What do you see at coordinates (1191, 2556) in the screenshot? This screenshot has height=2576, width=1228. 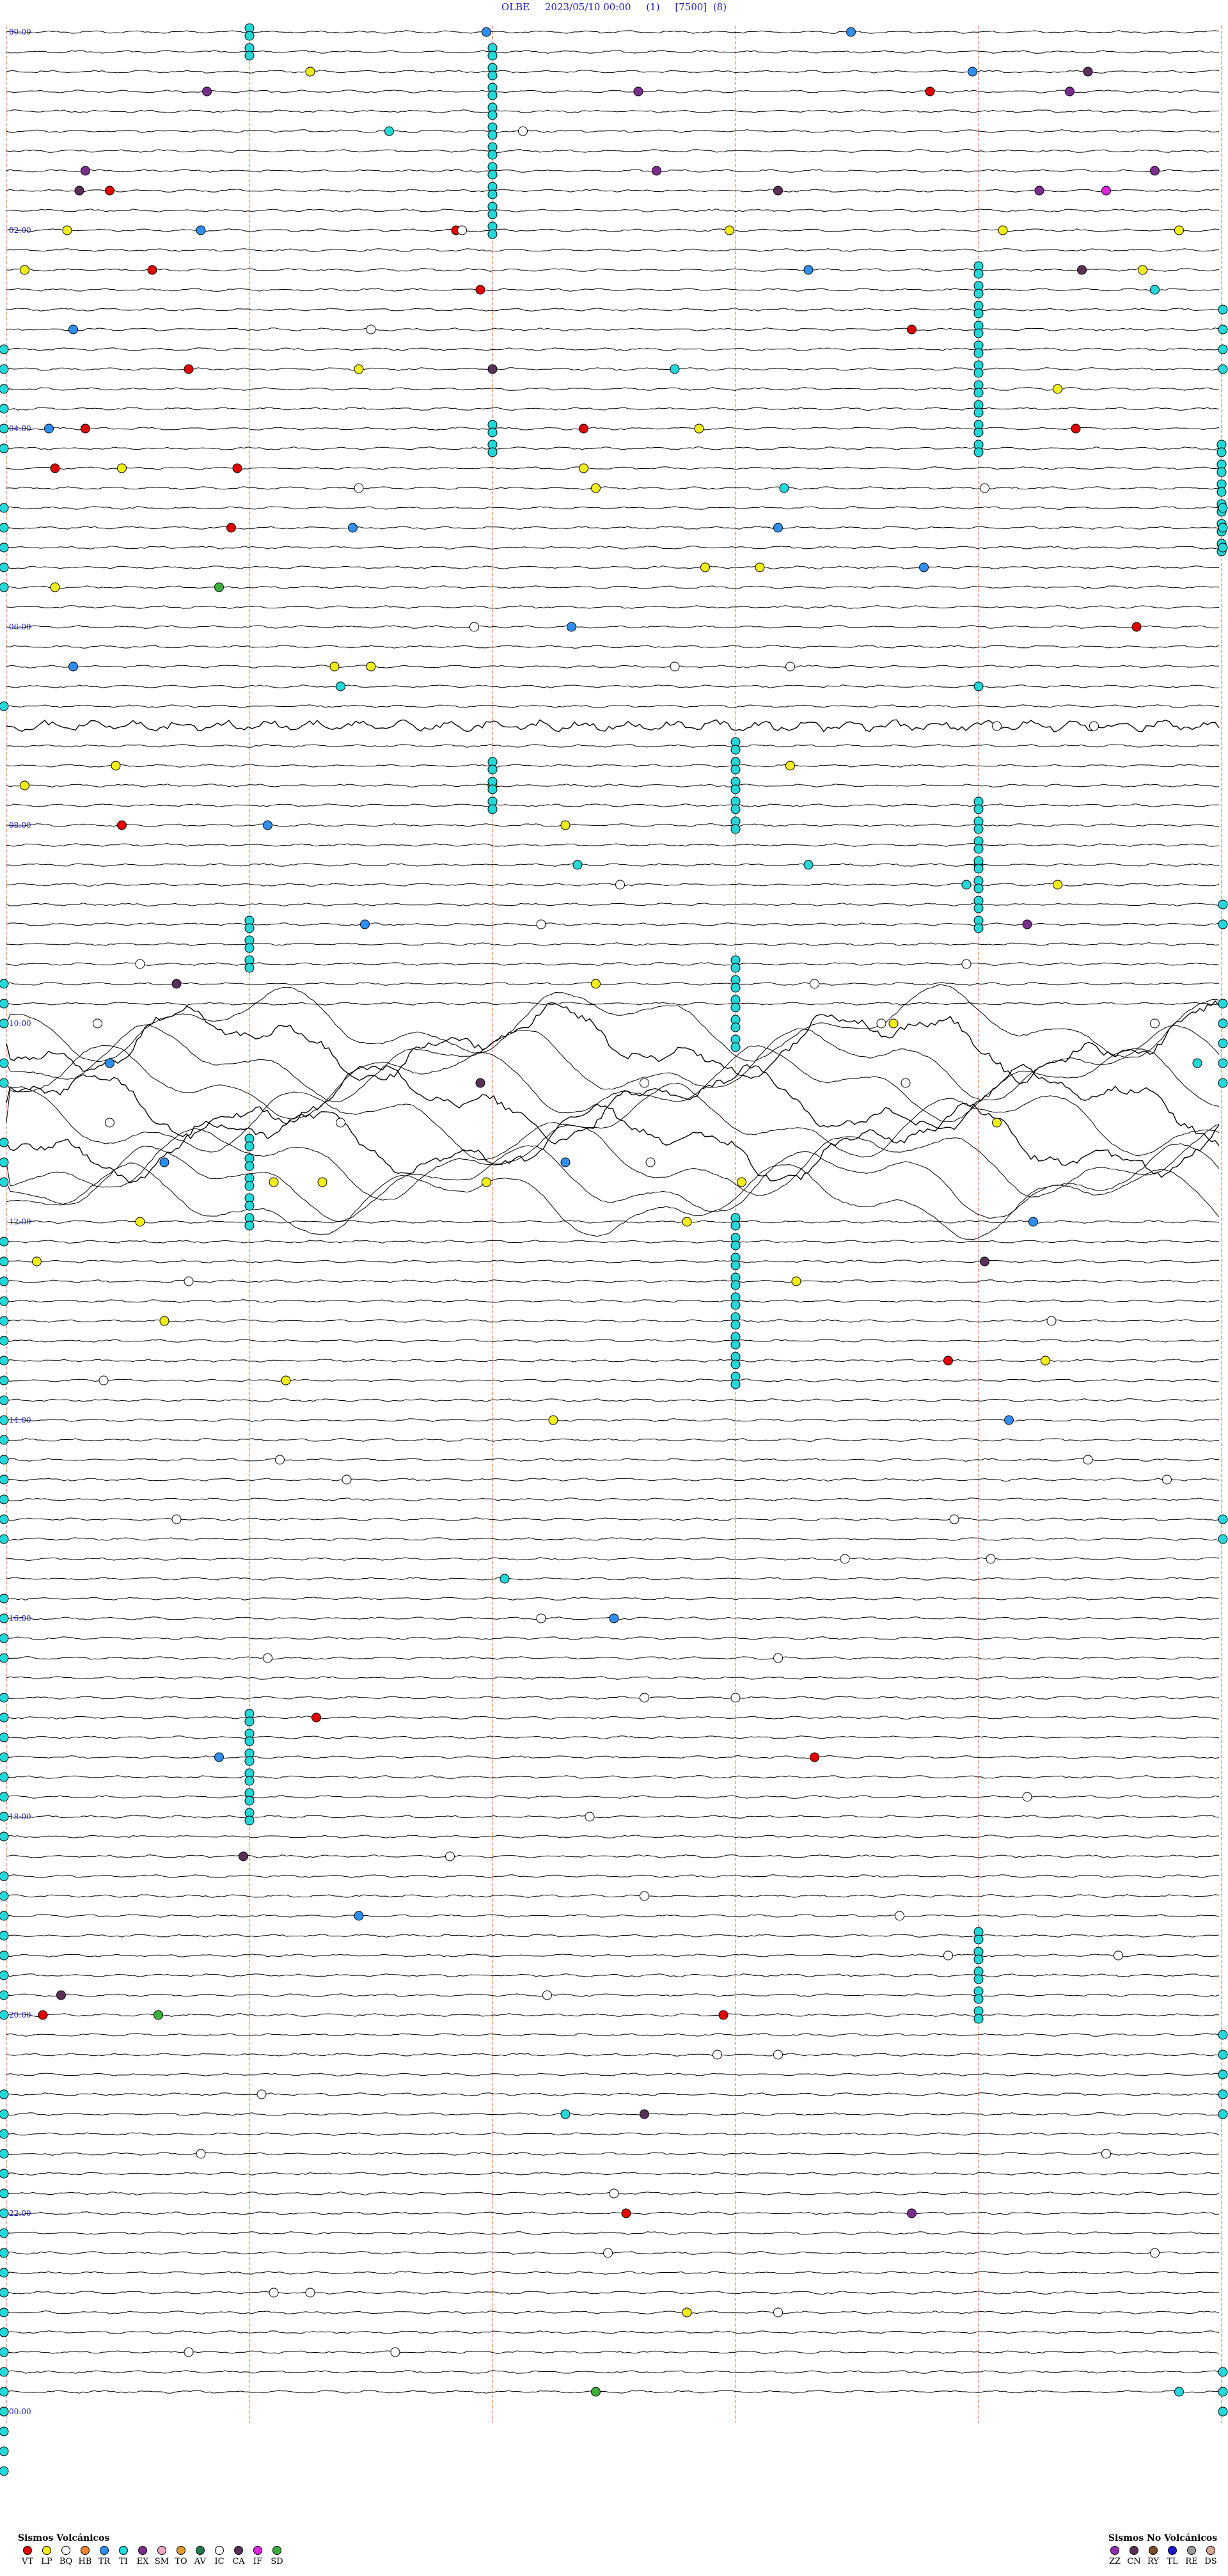 I see `legend-nonvolcanic-item: RE` at bounding box center [1191, 2556].